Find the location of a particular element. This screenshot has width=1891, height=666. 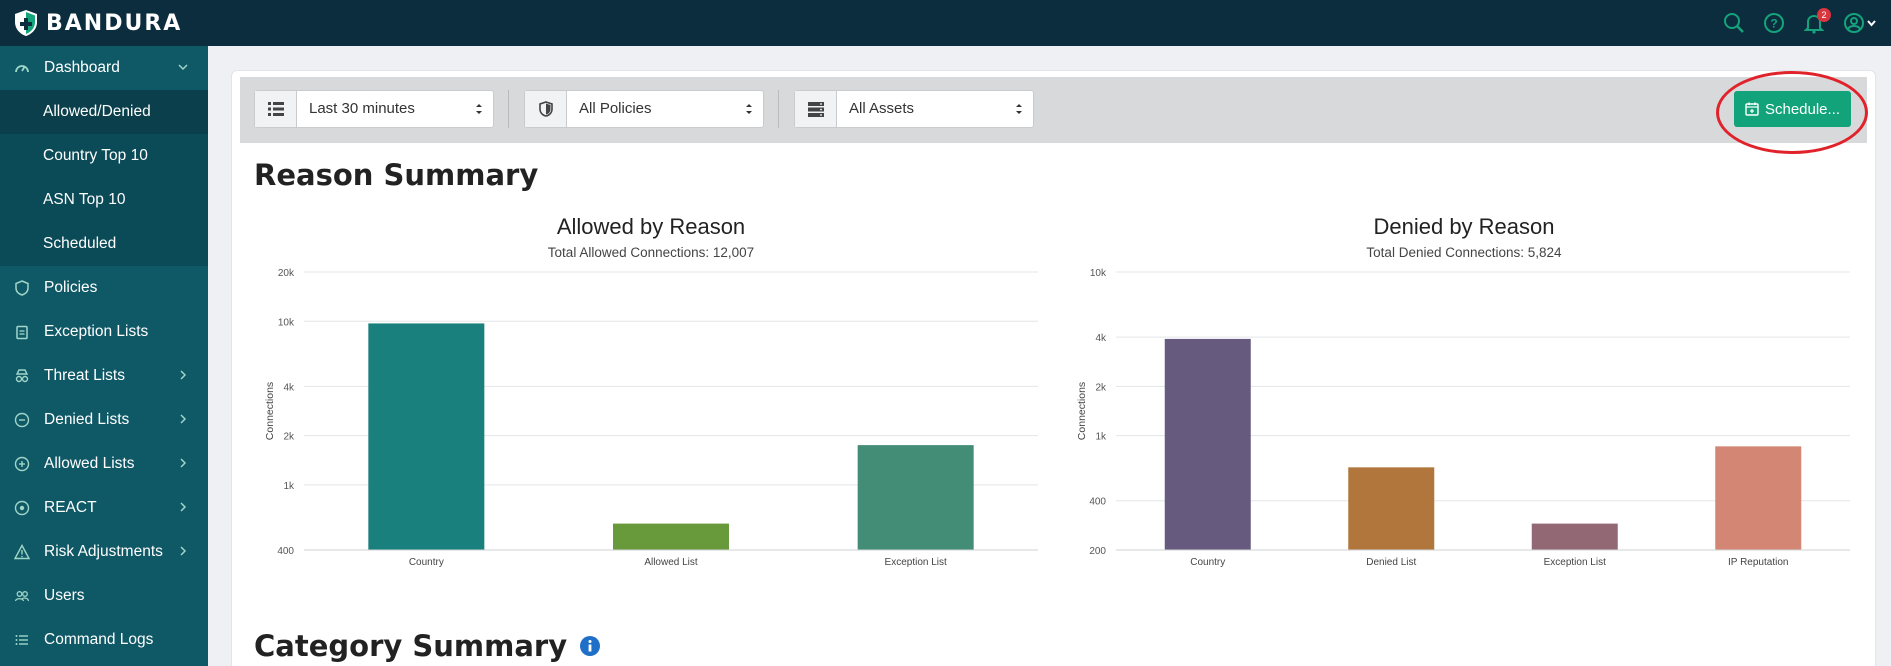

clipboard-icon is located at coordinates (22, 332).